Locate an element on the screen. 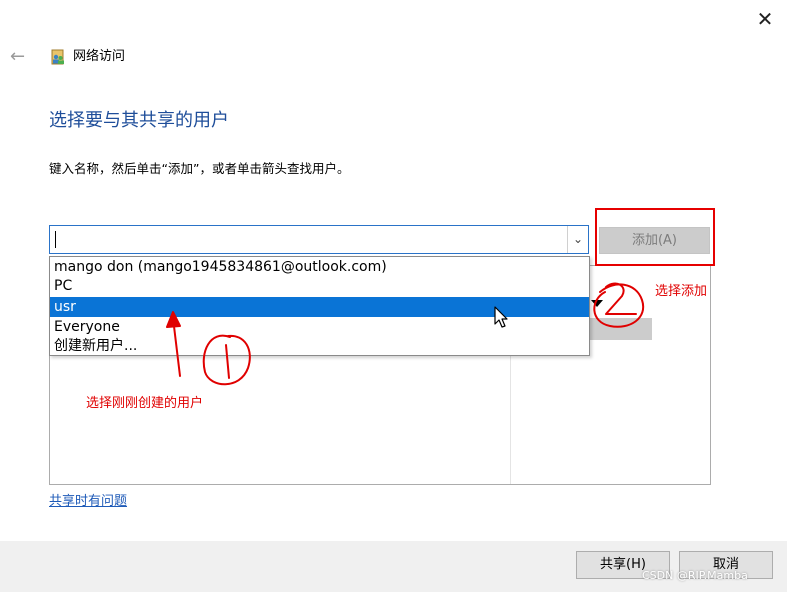 The width and height of the screenshot is (787, 592). annotation-circle-two is located at coordinates (619, 305).